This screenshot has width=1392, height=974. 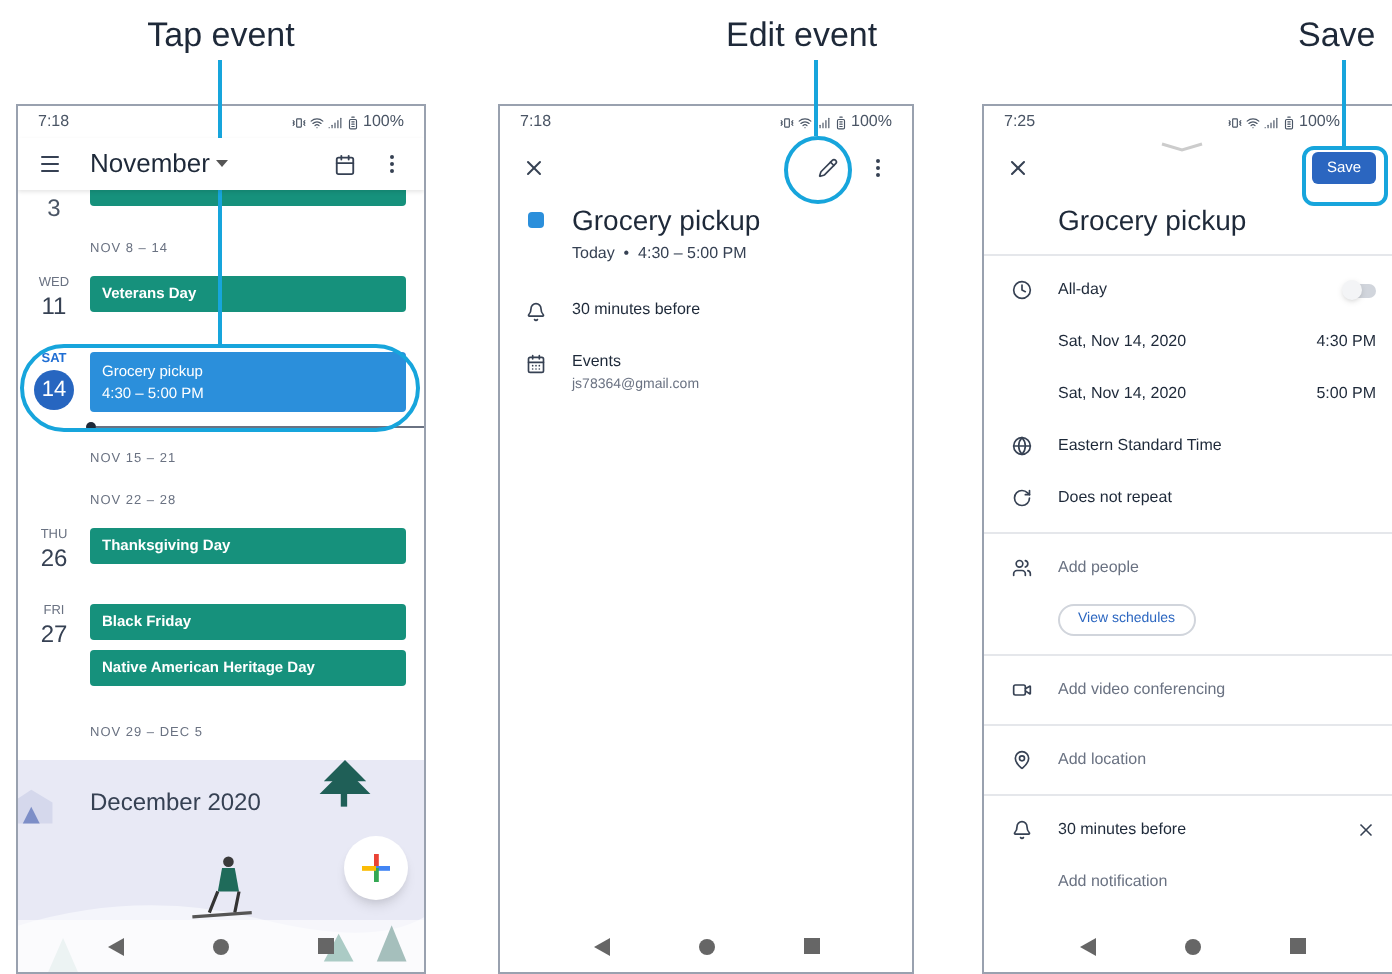 I want to click on globe-icon, so click(x=1021, y=446).